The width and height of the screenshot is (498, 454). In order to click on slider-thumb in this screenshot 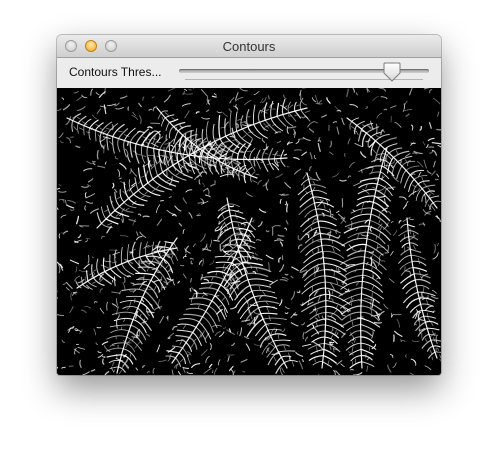, I will do `click(392, 72)`.